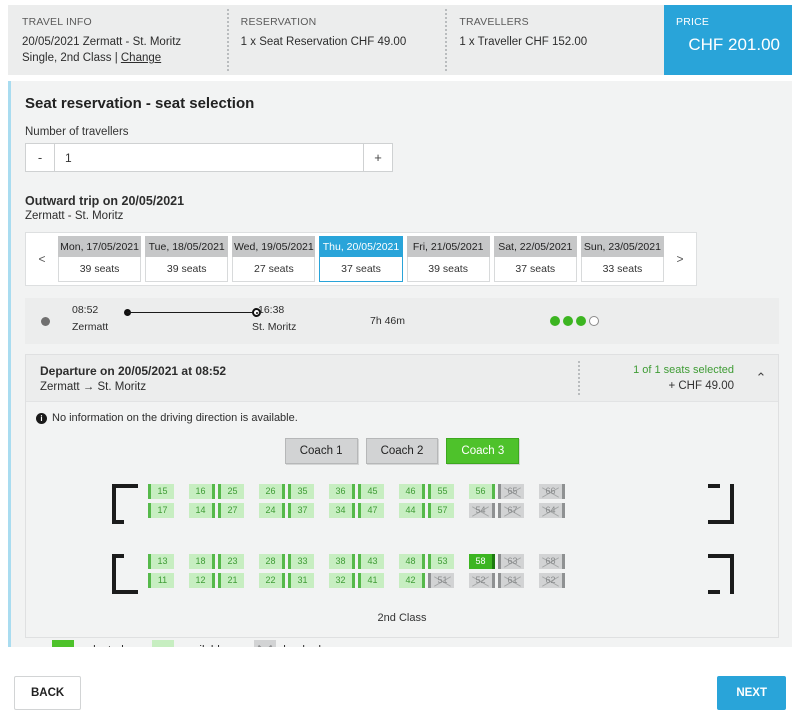 The width and height of the screenshot is (800, 724). I want to click on seat-55: 55, so click(441, 491).